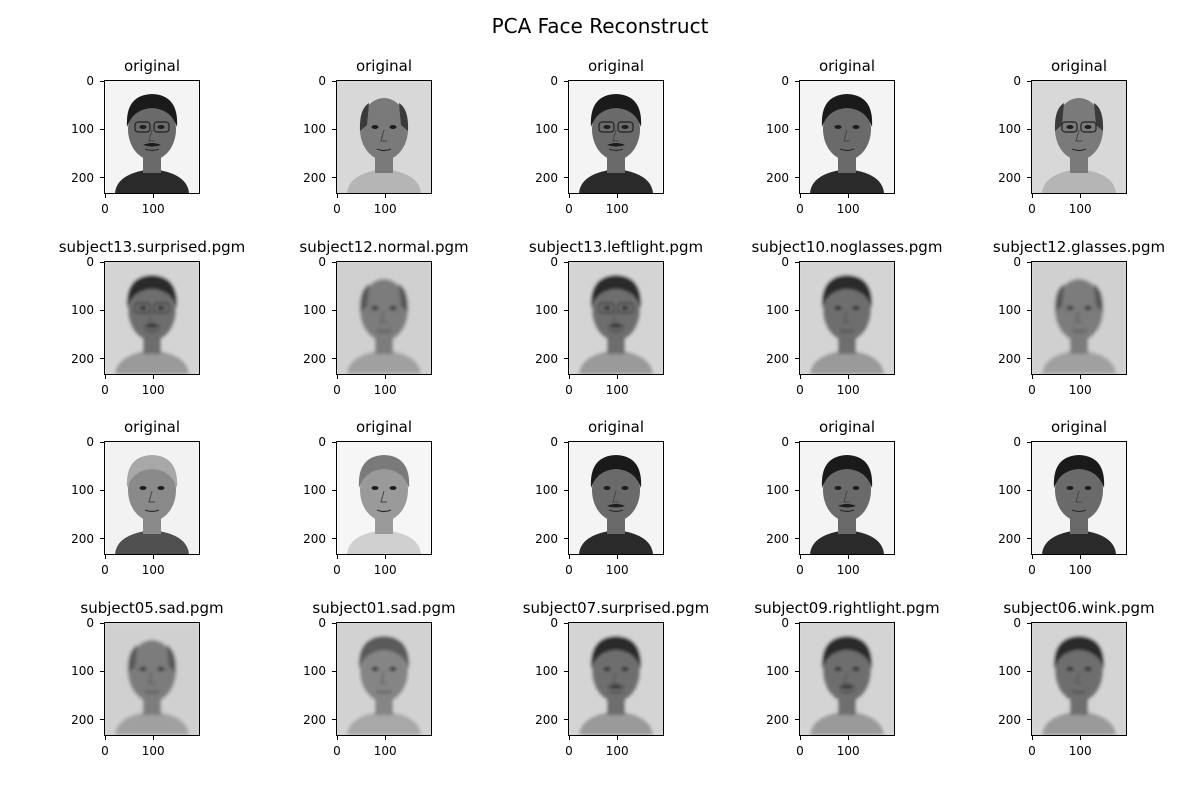 The width and height of the screenshot is (1200, 800). I want to click on subplot-panel: subject05.sad.pgm 0 100 200 0 100, so click(147, 678).